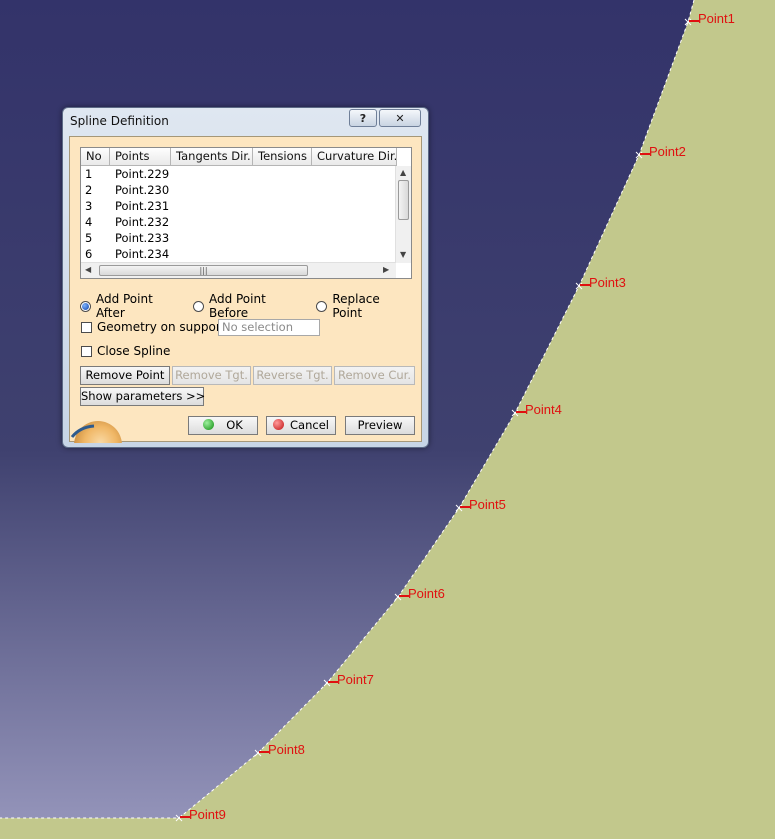 This screenshot has width=775, height=839. I want to click on remove-curvature-button: Remove Cur., so click(374, 375).